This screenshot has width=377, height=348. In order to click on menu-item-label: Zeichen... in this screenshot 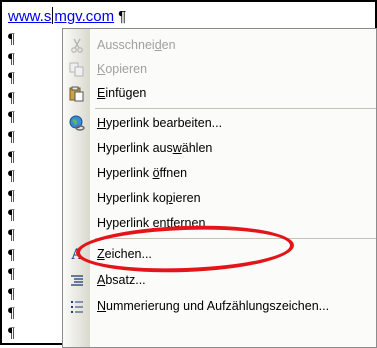, I will do `click(124, 254)`.